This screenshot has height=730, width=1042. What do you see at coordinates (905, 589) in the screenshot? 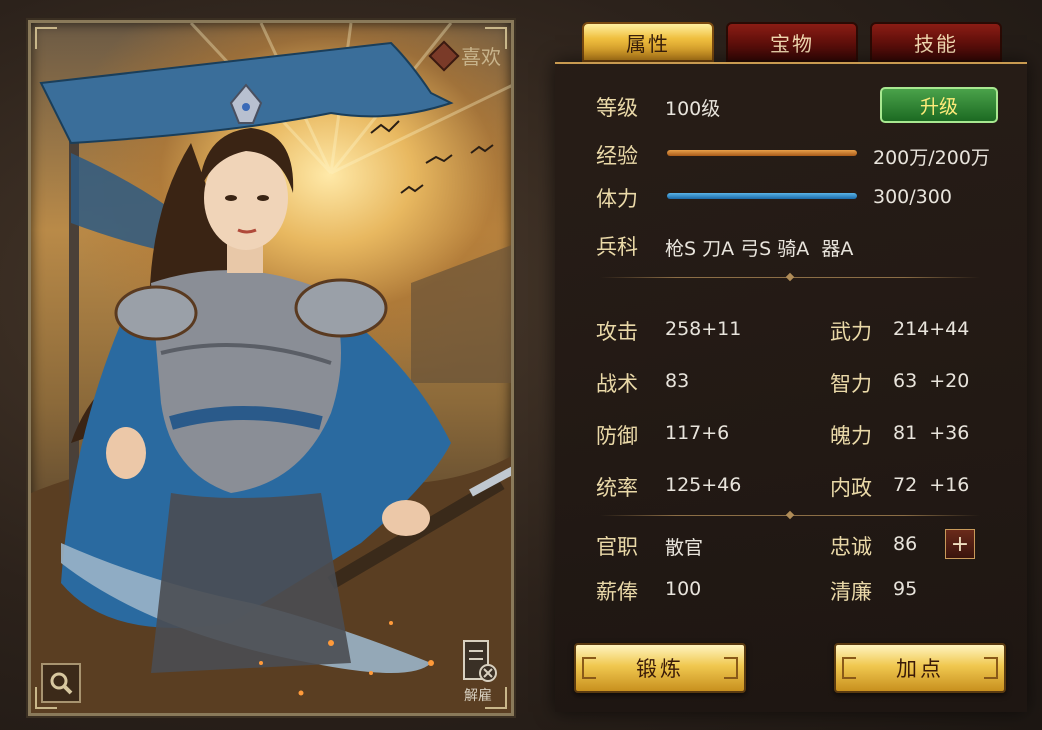
I see `integrity-value: 95` at bounding box center [905, 589].